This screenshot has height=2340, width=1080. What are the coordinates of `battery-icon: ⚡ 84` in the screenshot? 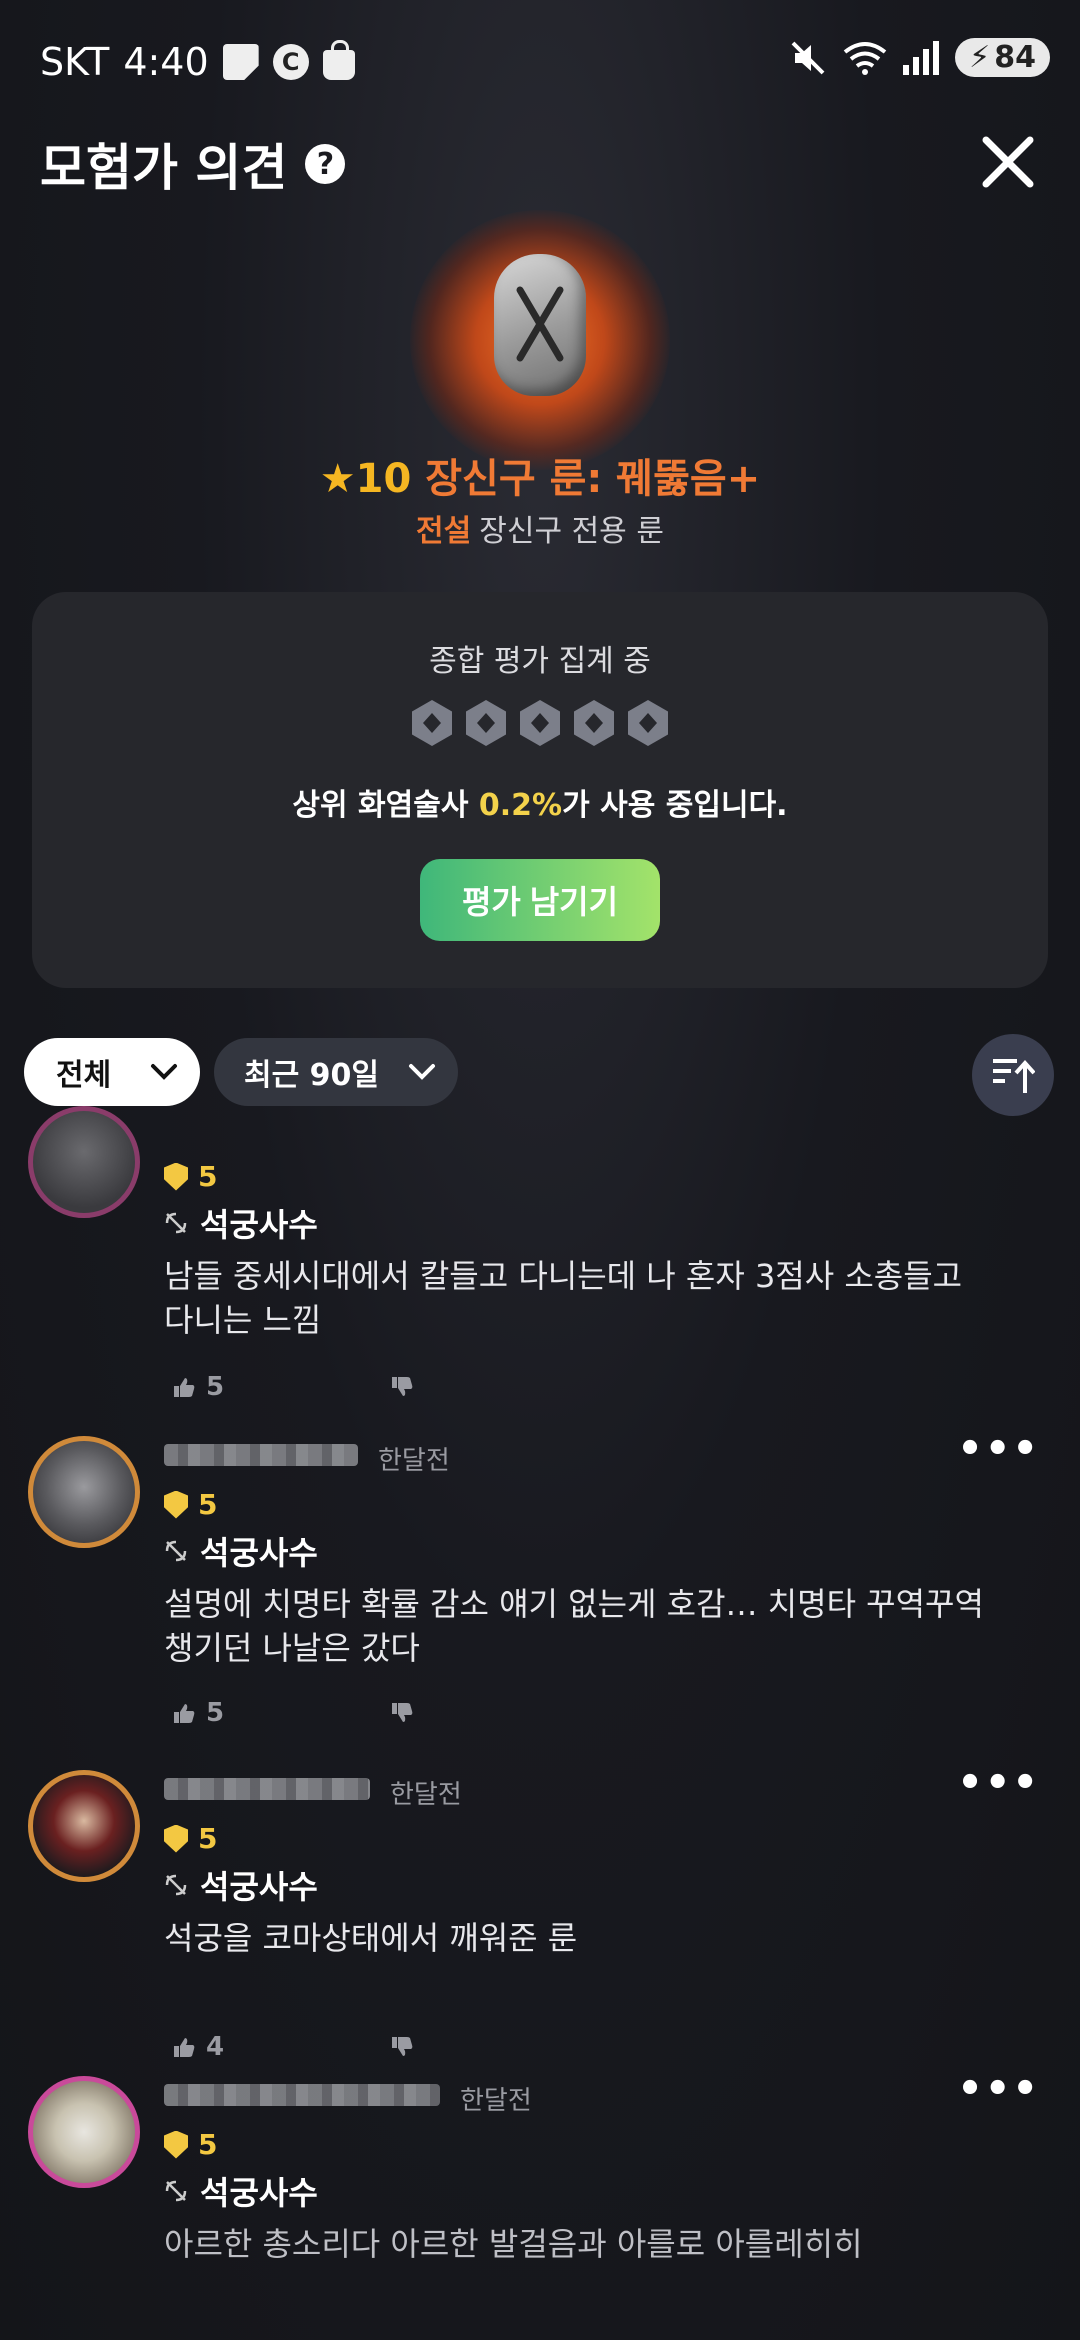 It's located at (1002, 57).